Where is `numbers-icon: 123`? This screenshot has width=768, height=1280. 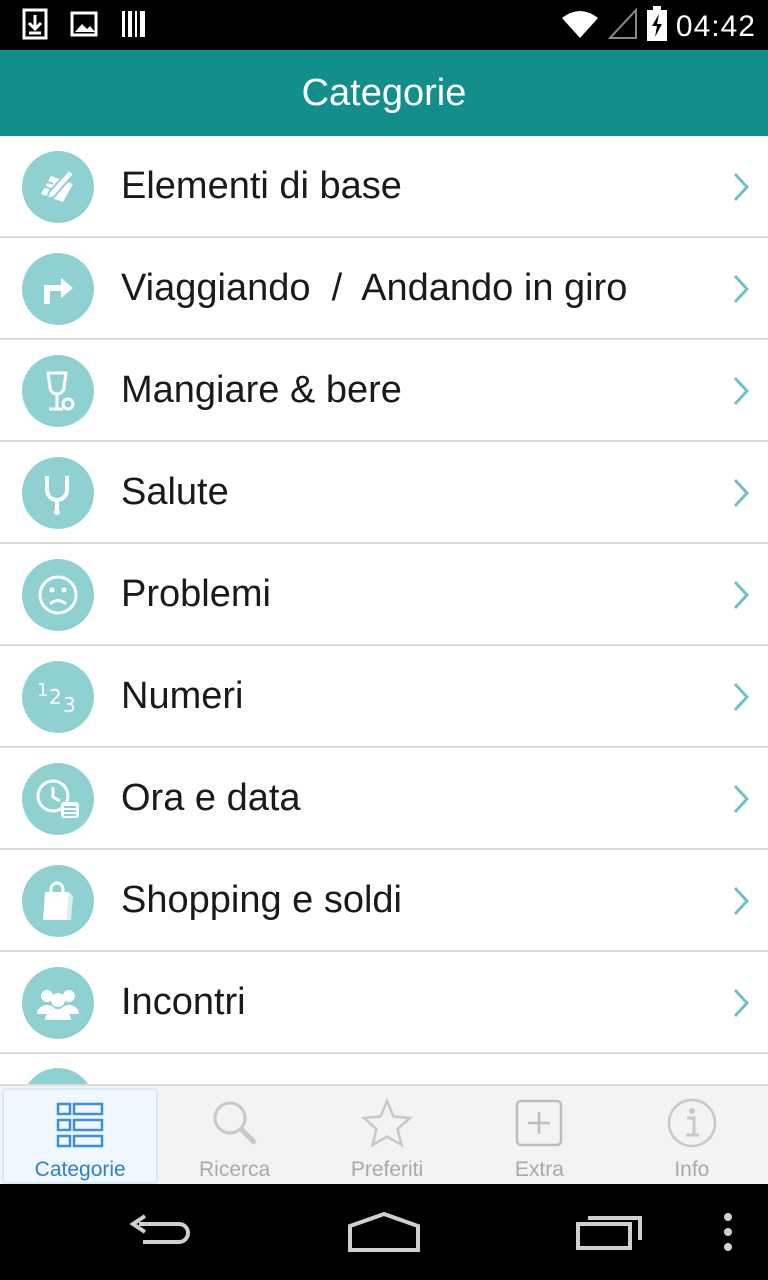
numbers-icon: 123 is located at coordinates (58, 697).